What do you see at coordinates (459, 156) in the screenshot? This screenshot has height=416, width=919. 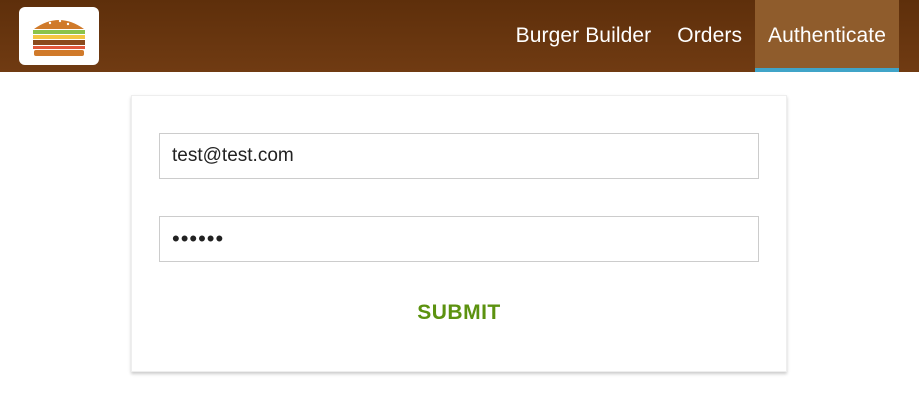 I see `email-field` at bounding box center [459, 156].